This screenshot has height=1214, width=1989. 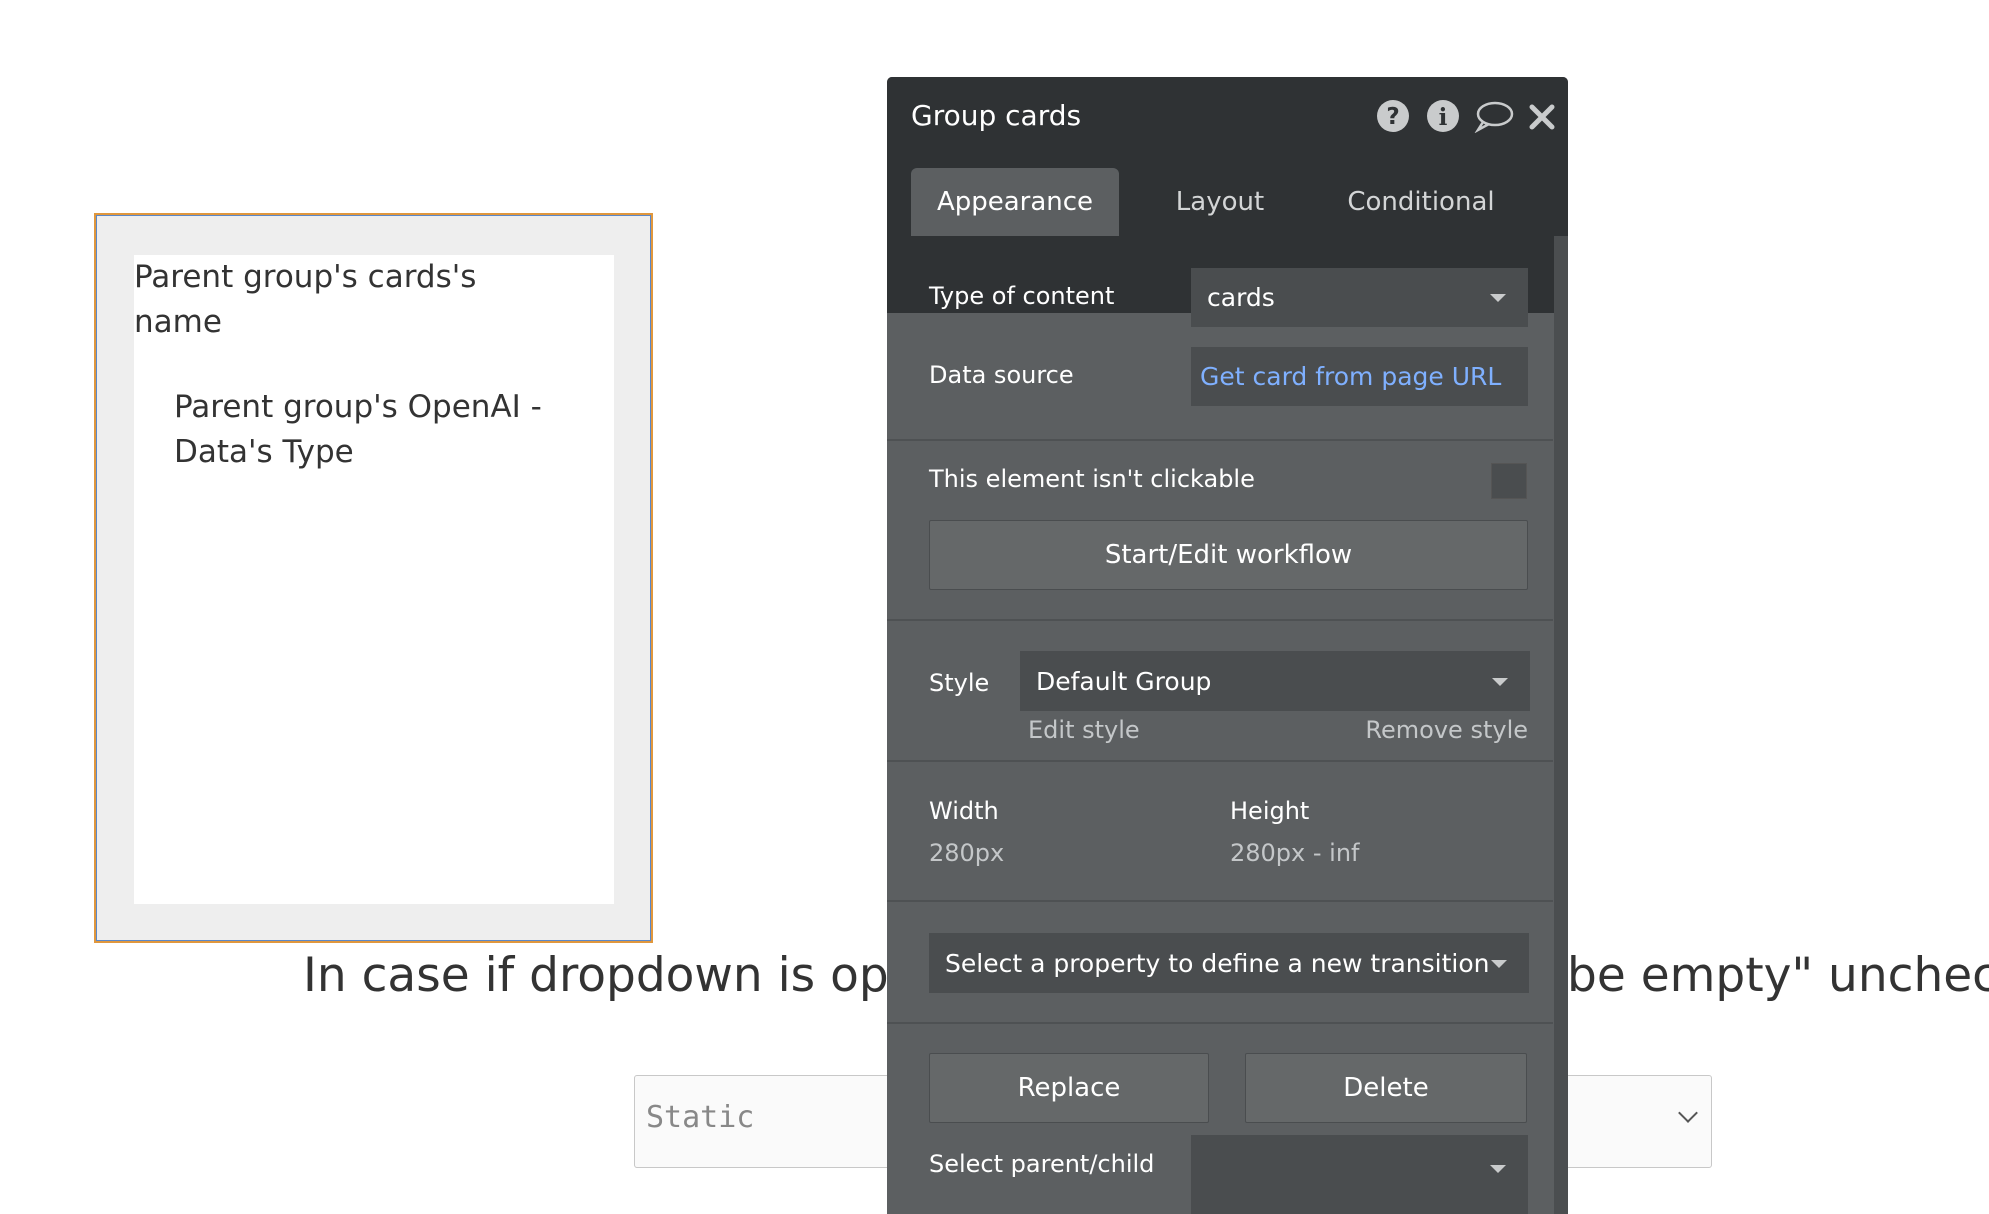 What do you see at coordinates (1359, 1174) in the screenshot?
I see `select-parent-child-dropdown` at bounding box center [1359, 1174].